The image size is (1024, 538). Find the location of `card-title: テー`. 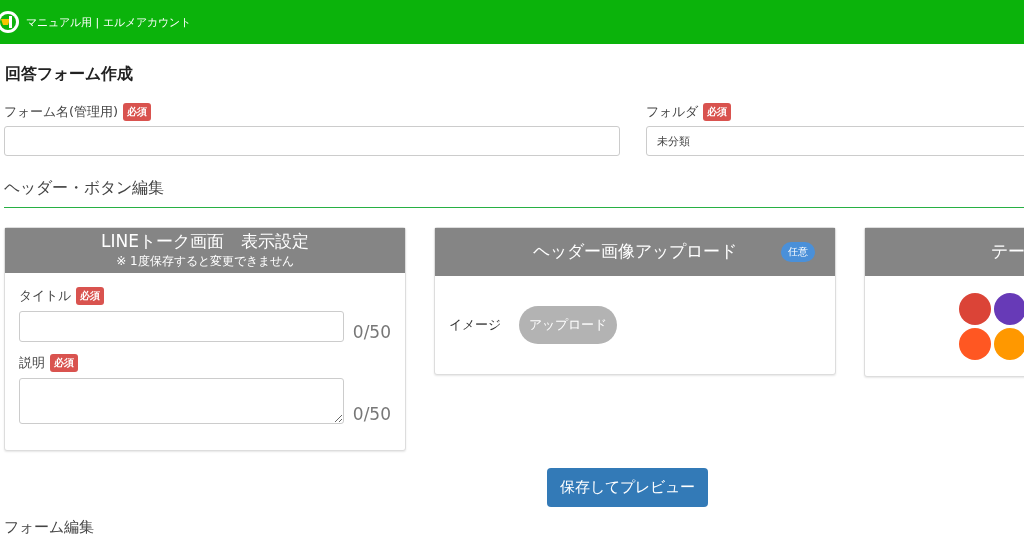

card-title: テー is located at coordinates (1007, 251).